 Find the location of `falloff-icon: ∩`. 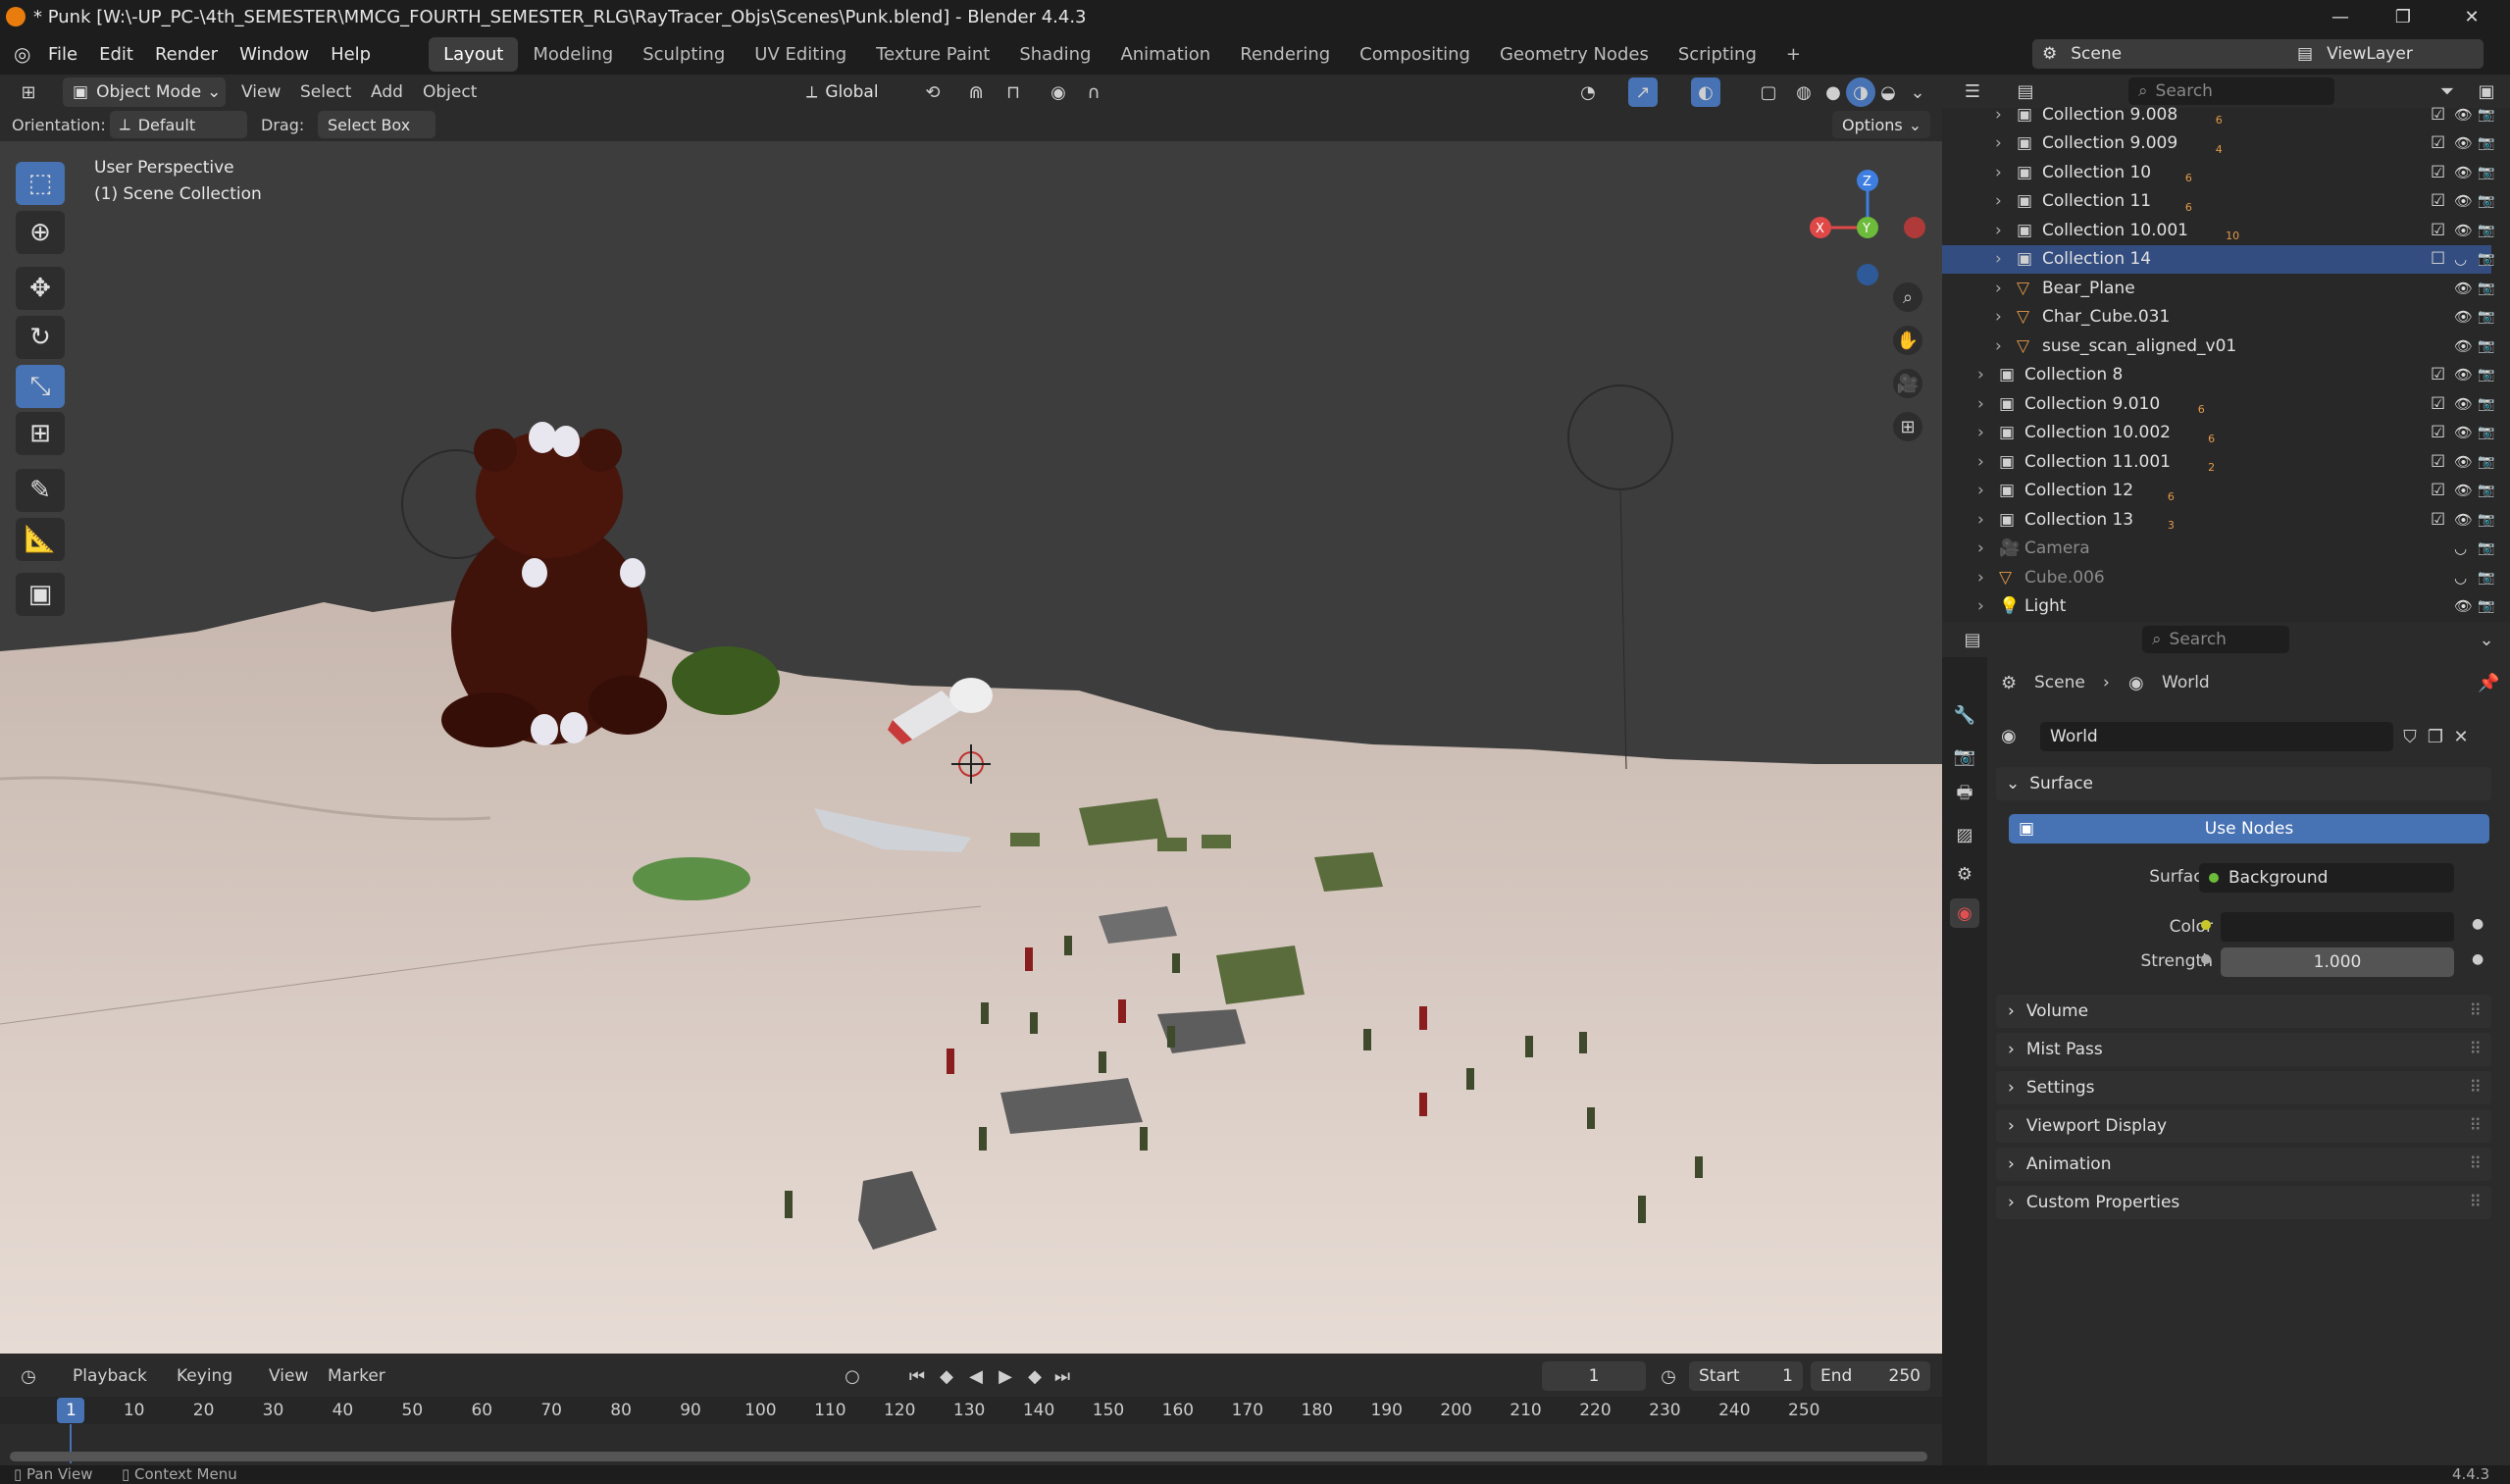

falloff-icon: ∩ is located at coordinates (1093, 92).